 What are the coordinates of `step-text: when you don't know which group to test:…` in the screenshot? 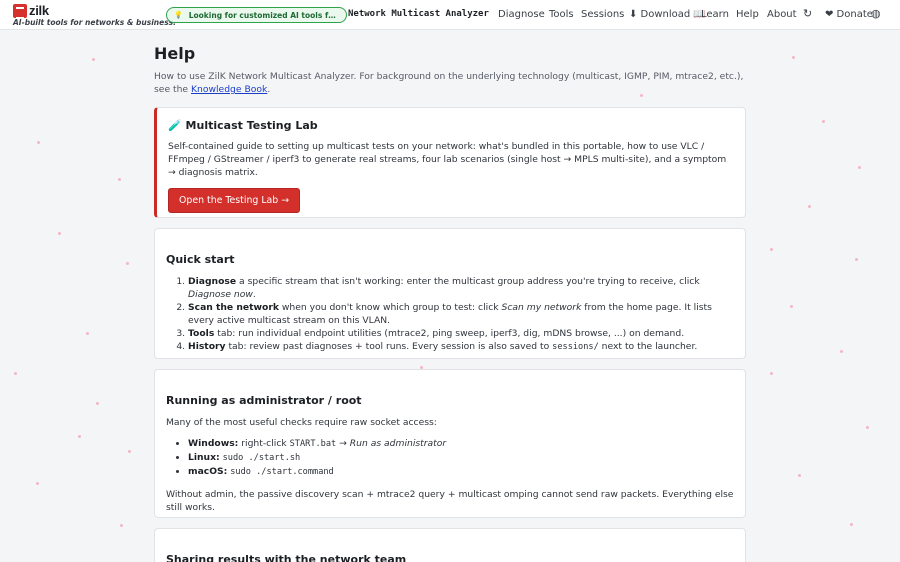 It's located at (390, 307).